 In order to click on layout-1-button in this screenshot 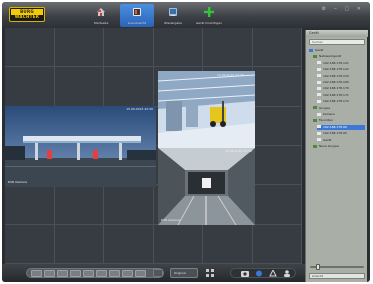, I will do `click(36, 273)`.